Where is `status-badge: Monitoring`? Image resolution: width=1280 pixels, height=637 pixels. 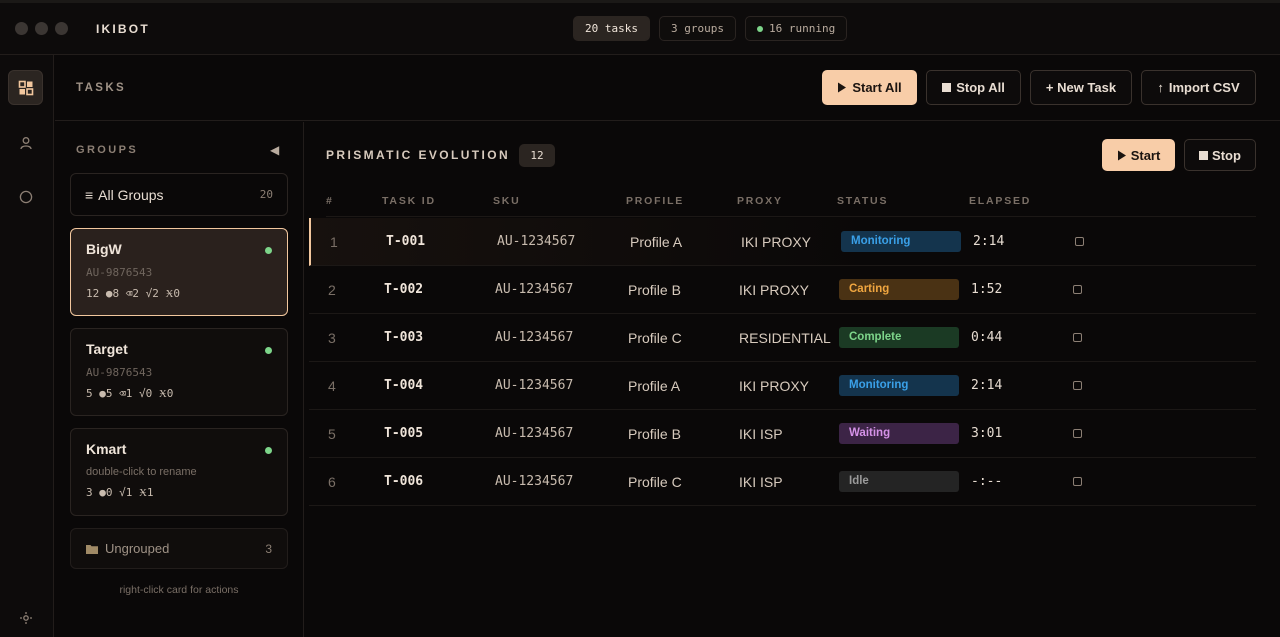 status-badge: Monitoring is located at coordinates (899, 385).